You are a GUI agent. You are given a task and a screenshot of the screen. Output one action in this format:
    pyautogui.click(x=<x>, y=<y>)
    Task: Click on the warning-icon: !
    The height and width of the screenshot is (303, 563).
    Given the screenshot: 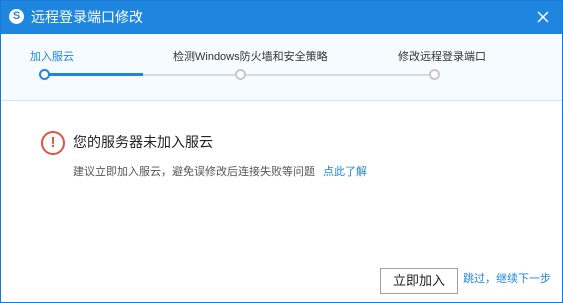 What is the action you would take?
    pyautogui.click(x=53, y=143)
    